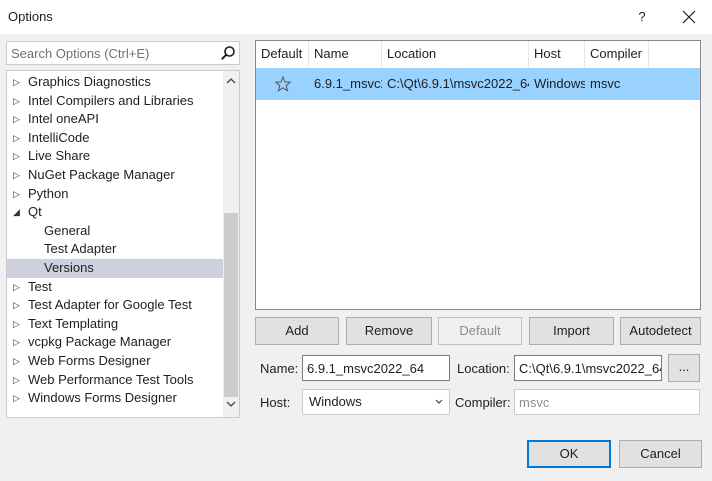  Describe the element at coordinates (89, 360) in the screenshot. I see `tree-item-label: Web Forms Designer` at that location.